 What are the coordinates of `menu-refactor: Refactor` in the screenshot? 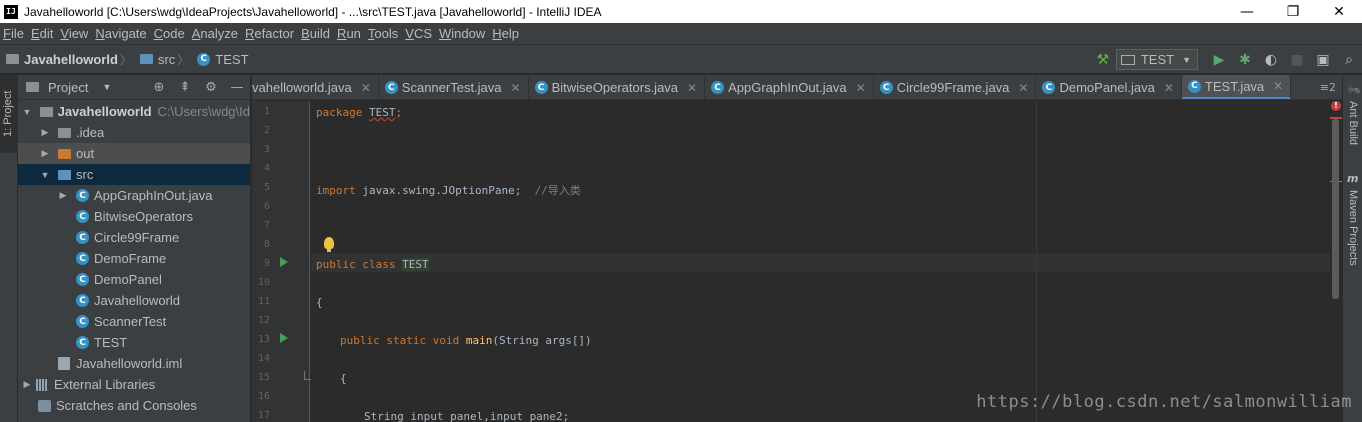 It's located at (269, 33).